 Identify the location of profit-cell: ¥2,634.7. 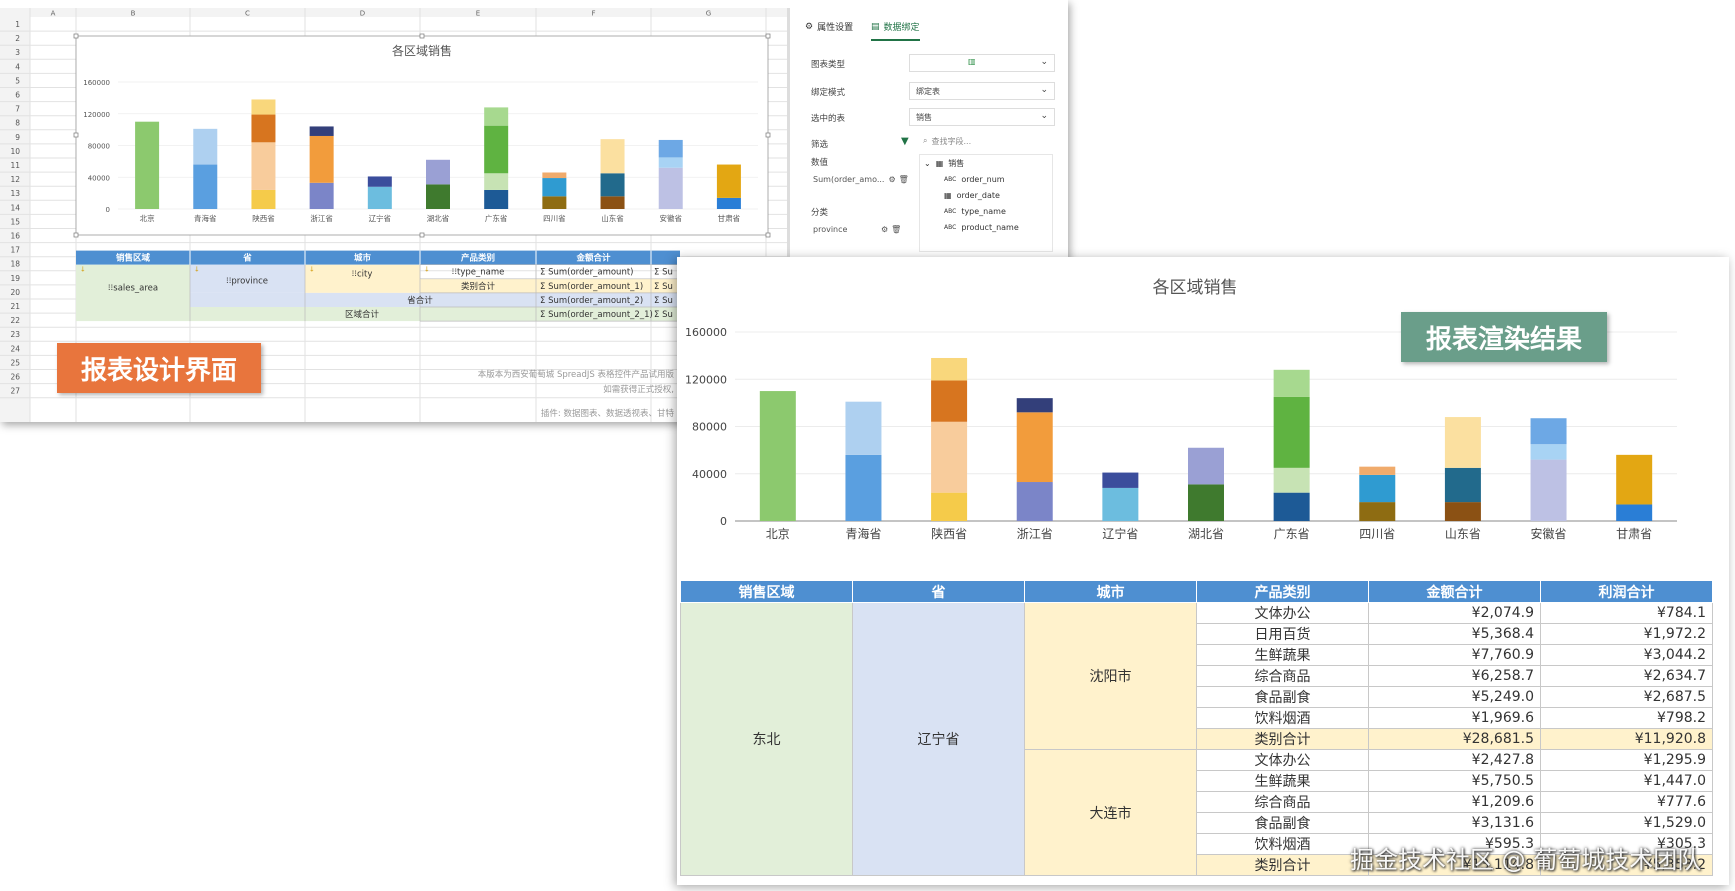
(1626, 676).